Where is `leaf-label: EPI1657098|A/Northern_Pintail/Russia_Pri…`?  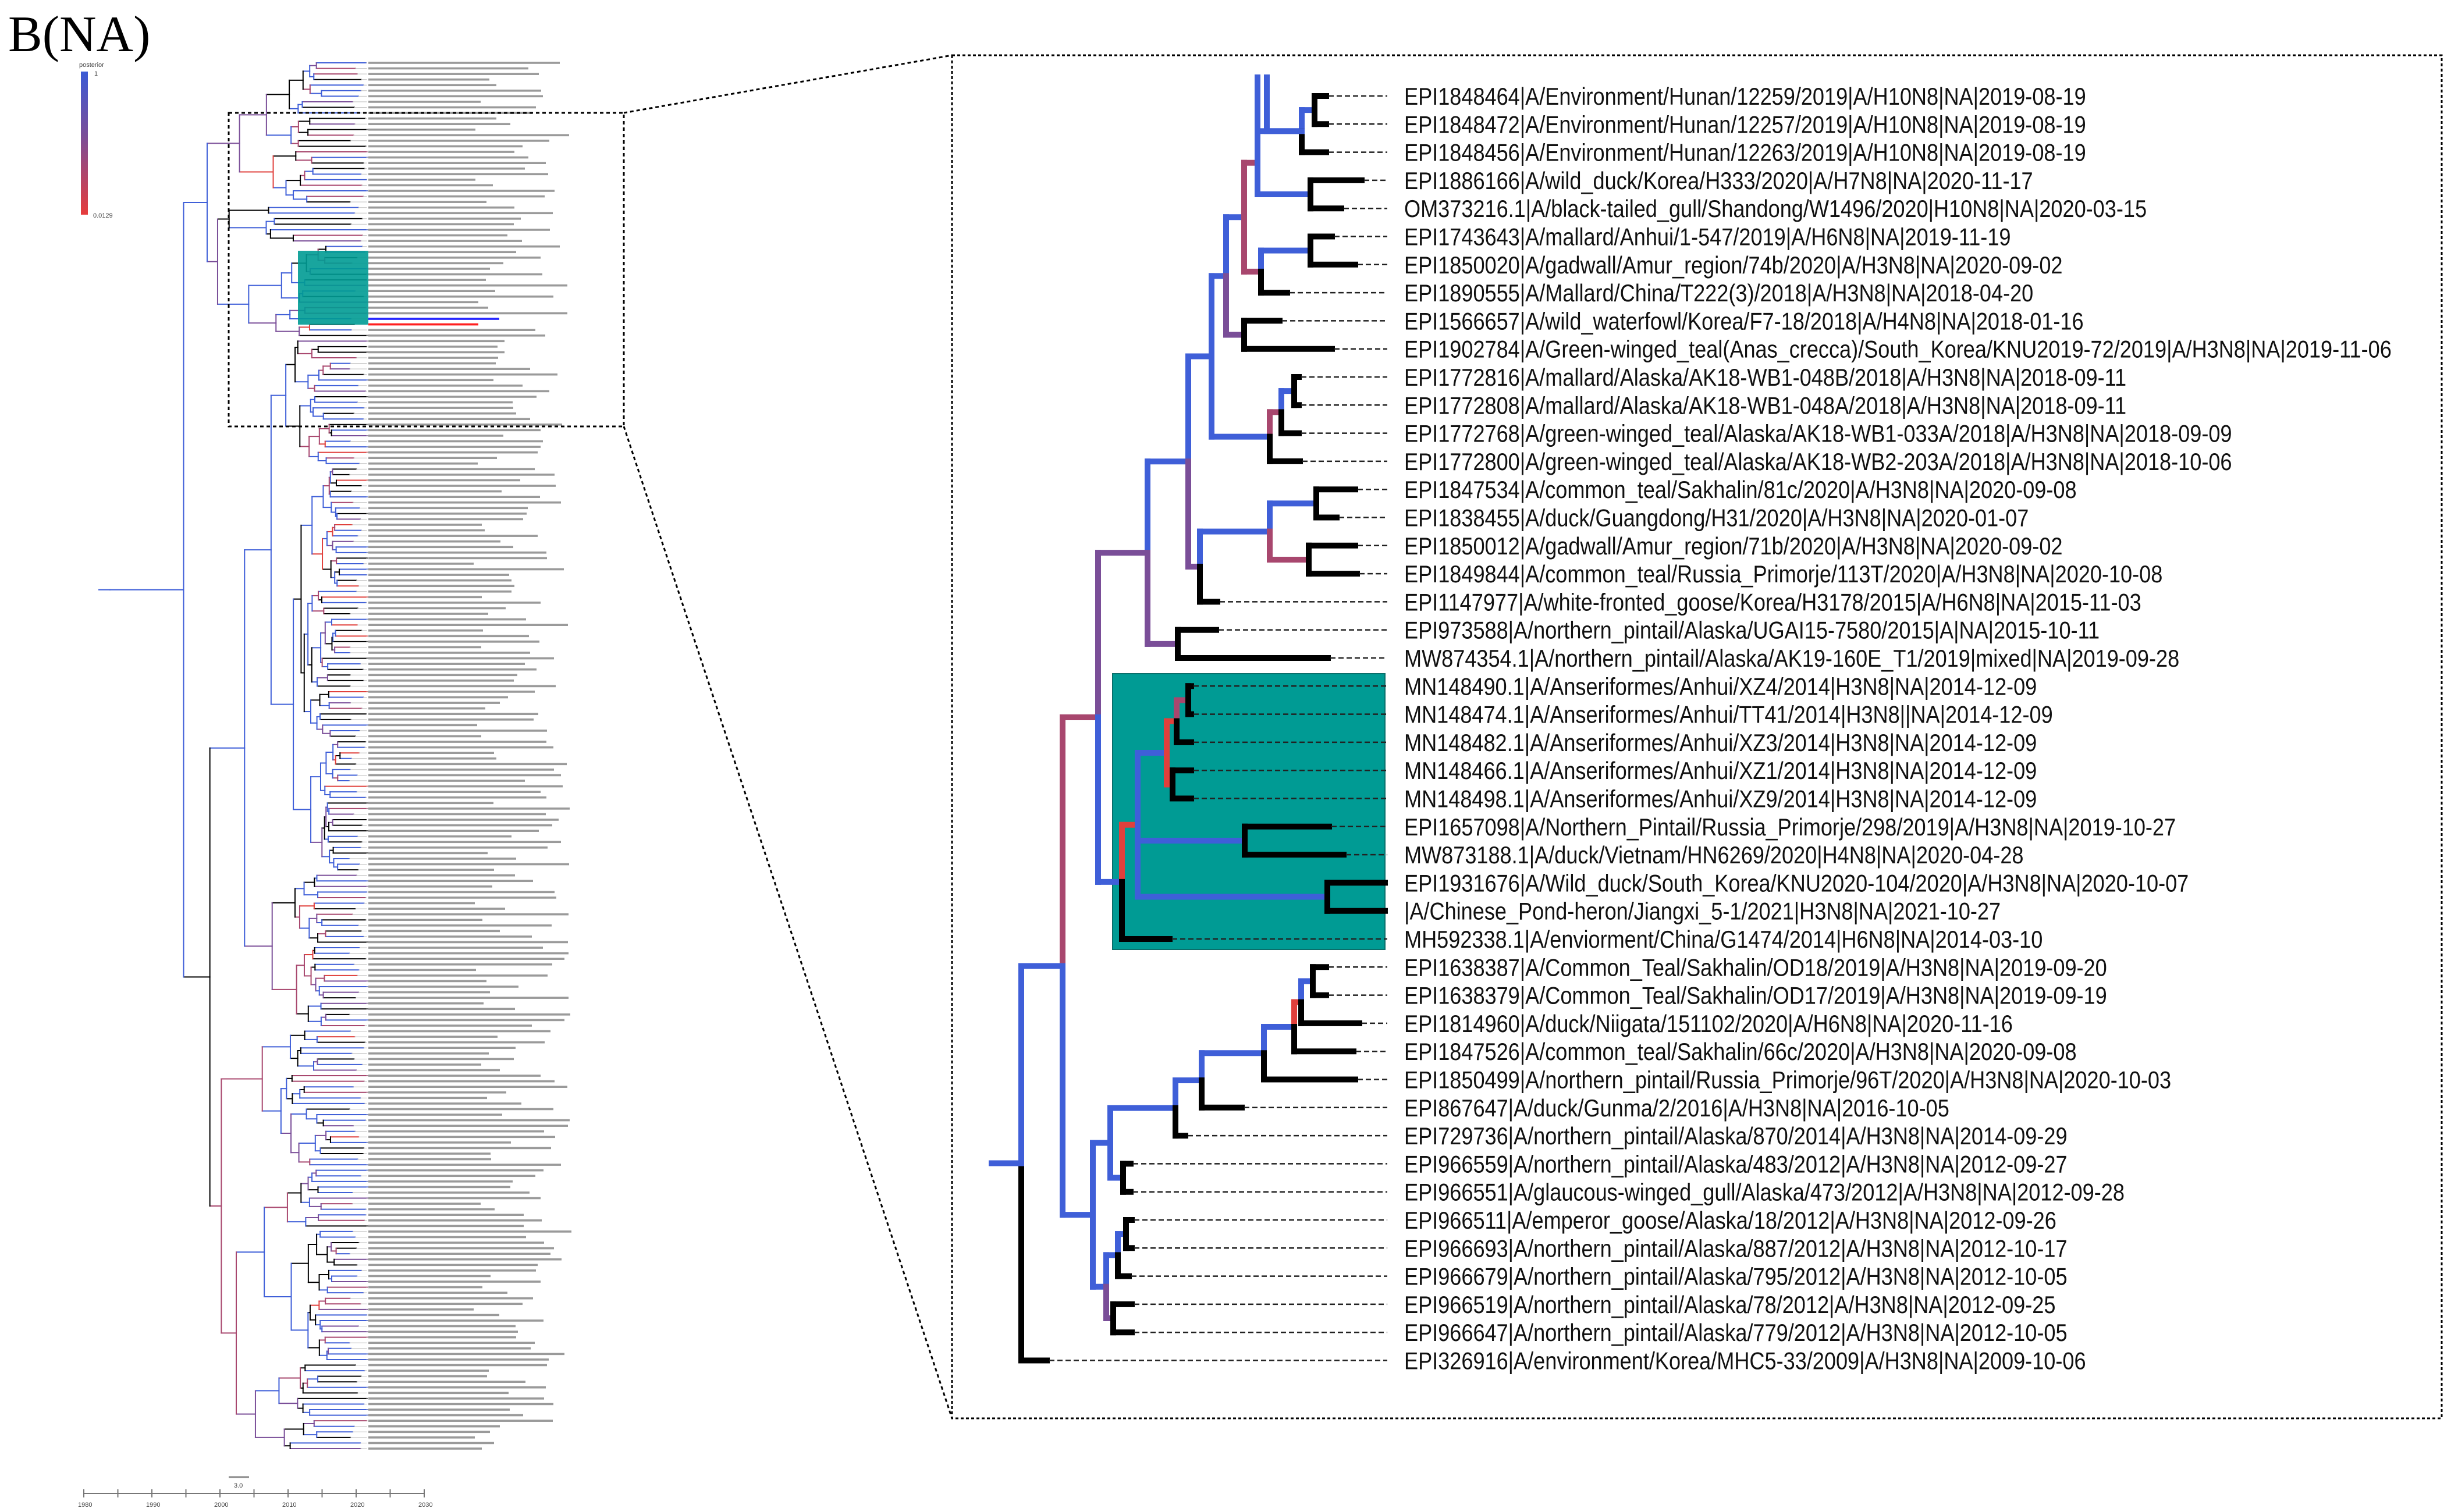 leaf-label: EPI1657098|A/Northern_Pintail/Russia_Pri… is located at coordinates (1790, 827).